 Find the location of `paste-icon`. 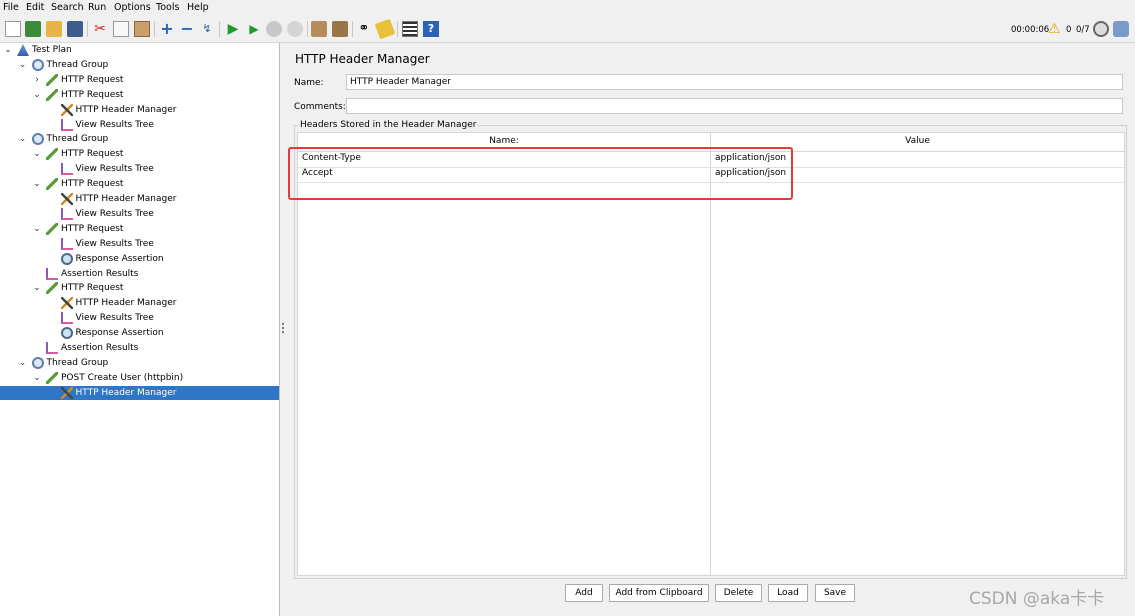

paste-icon is located at coordinates (142, 29).